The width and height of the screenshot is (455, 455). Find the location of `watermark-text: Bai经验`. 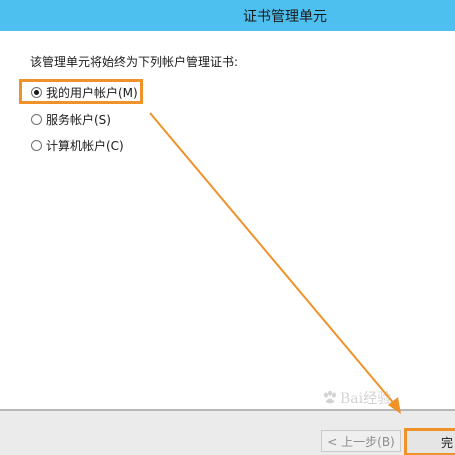

watermark-text: Bai经验 is located at coordinates (366, 399).